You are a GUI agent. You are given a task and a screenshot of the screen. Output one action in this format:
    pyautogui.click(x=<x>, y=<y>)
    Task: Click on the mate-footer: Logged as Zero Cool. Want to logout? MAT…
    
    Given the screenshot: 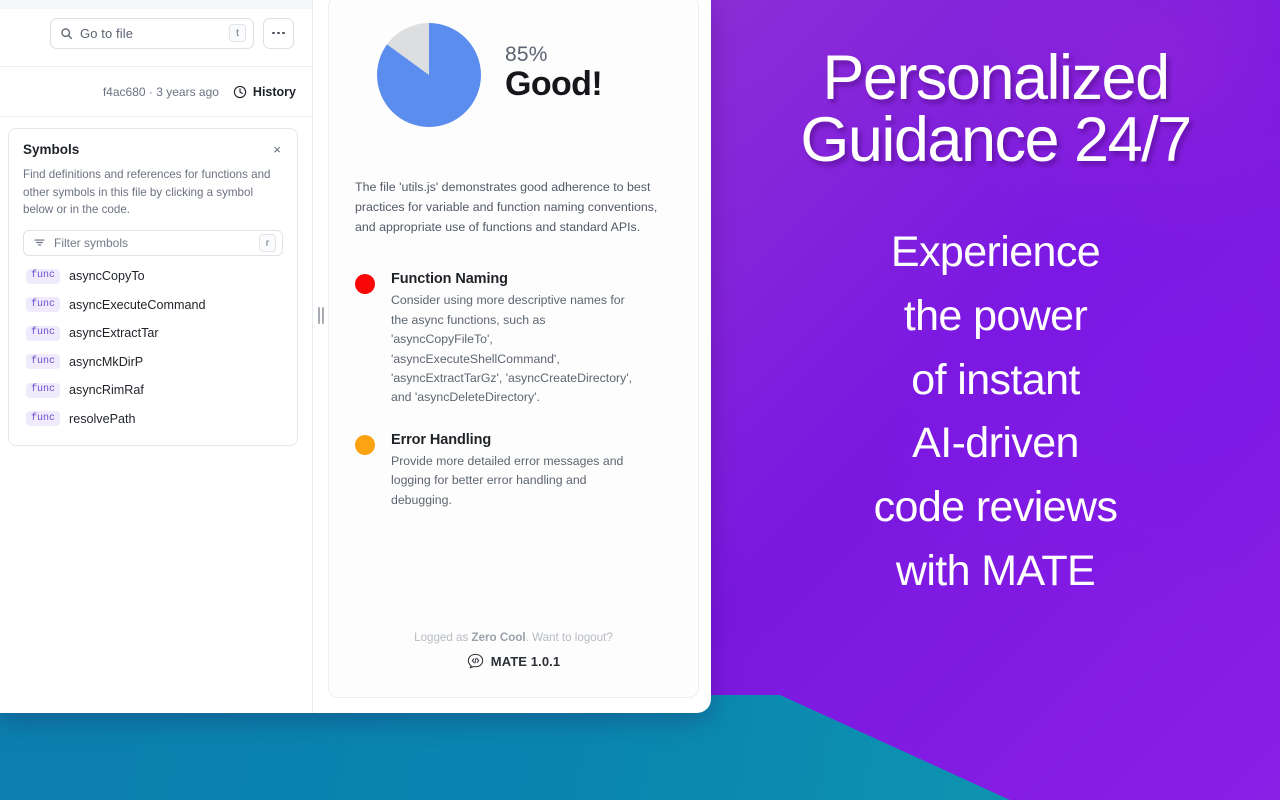 What is the action you would take?
    pyautogui.click(x=513, y=653)
    